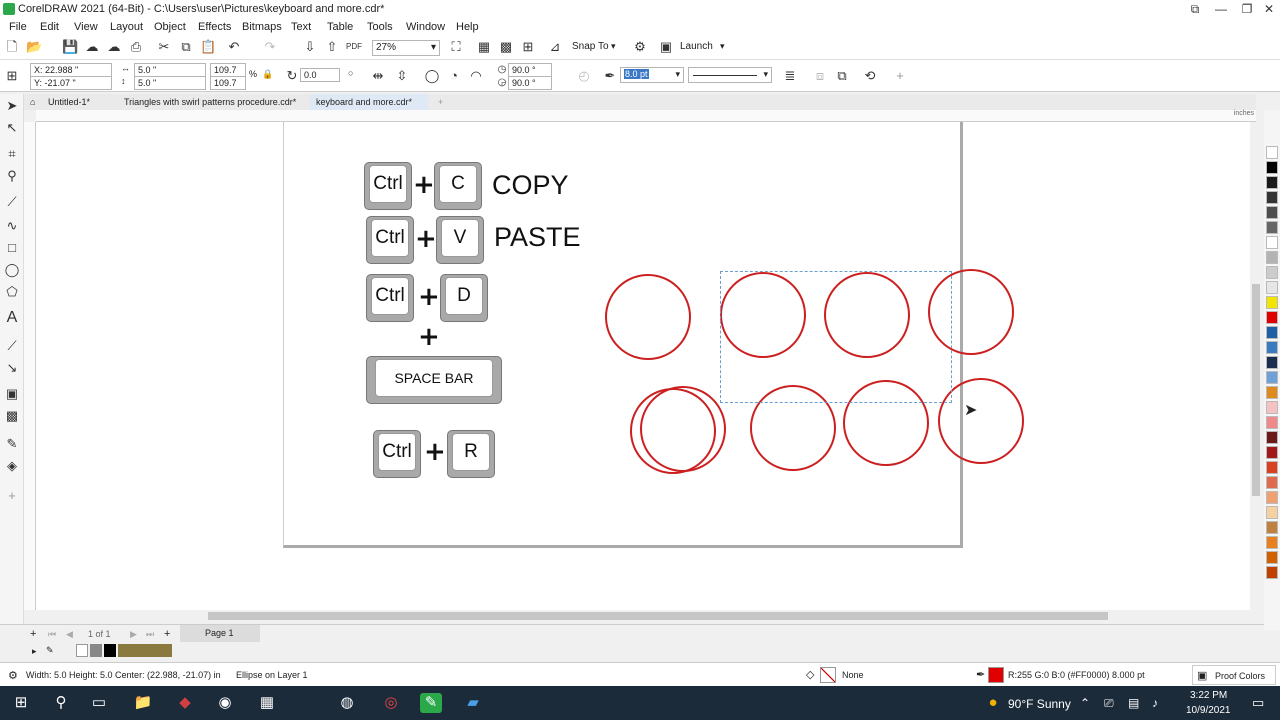 Image resolution: width=1280 pixels, height=720 pixels. Describe the element at coordinates (71, 83) in the screenshot. I see `y-position-field: Y: -21.07 "` at that location.